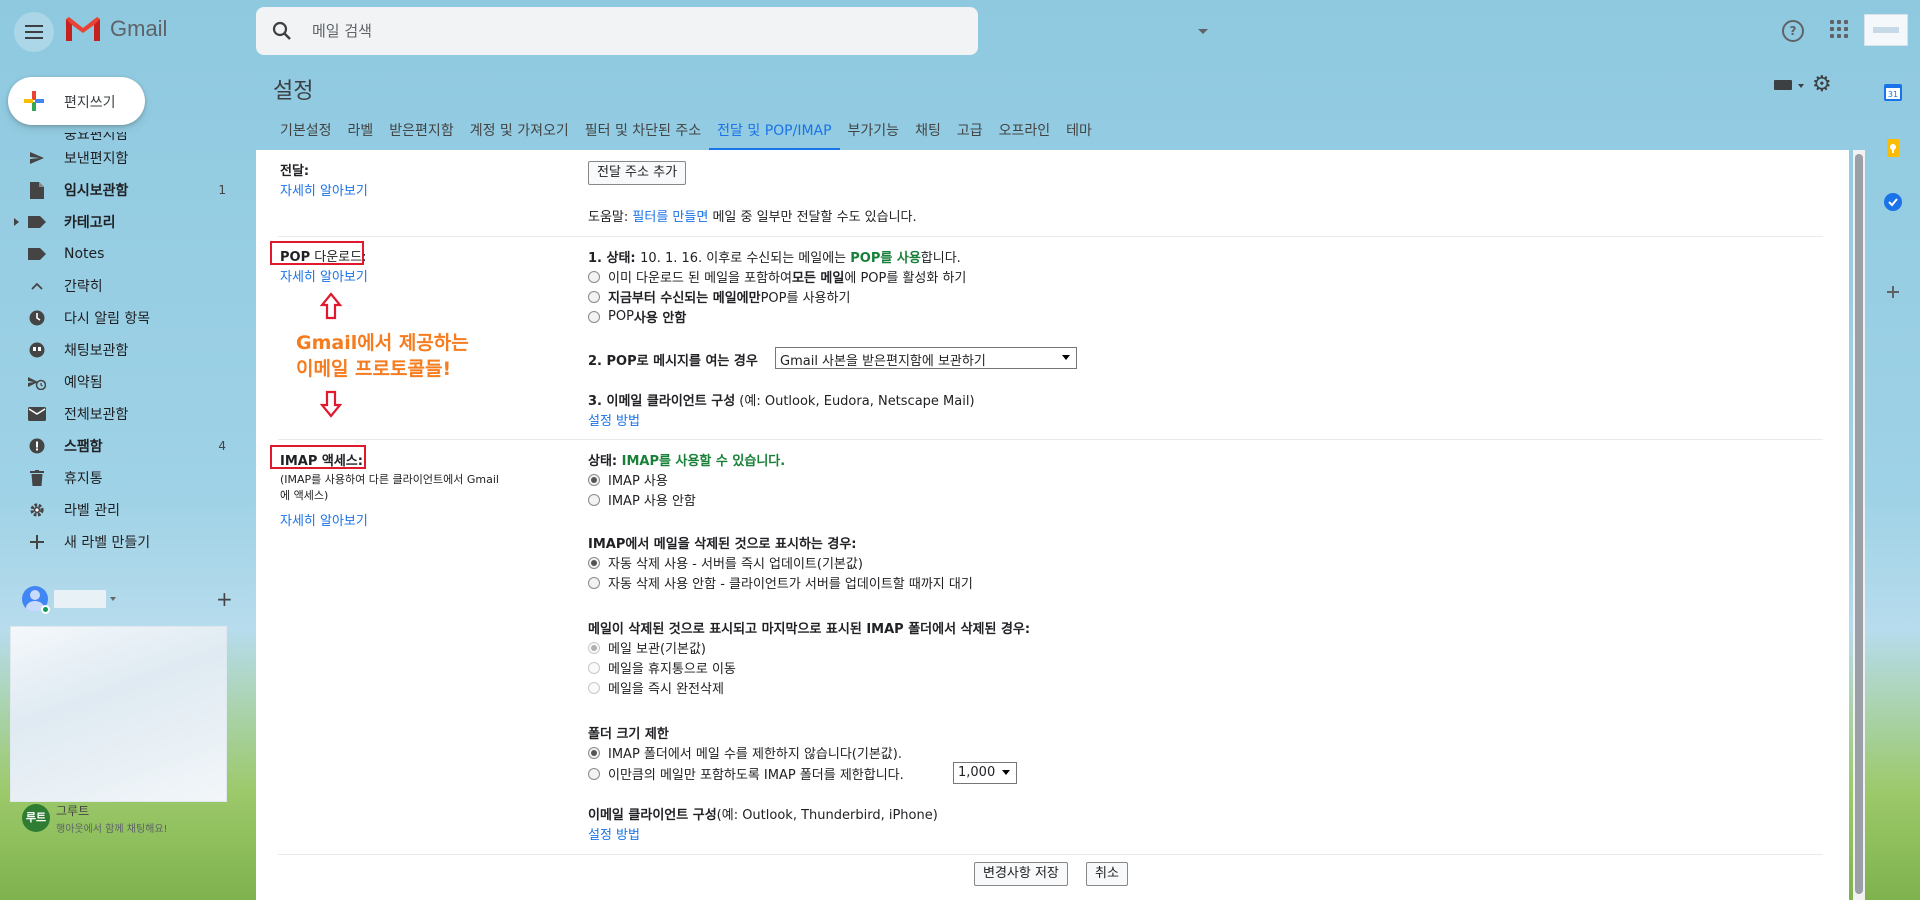 The height and width of the screenshot is (900, 1920). I want to click on compose-button: 편지쓰기, so click(76, 101).